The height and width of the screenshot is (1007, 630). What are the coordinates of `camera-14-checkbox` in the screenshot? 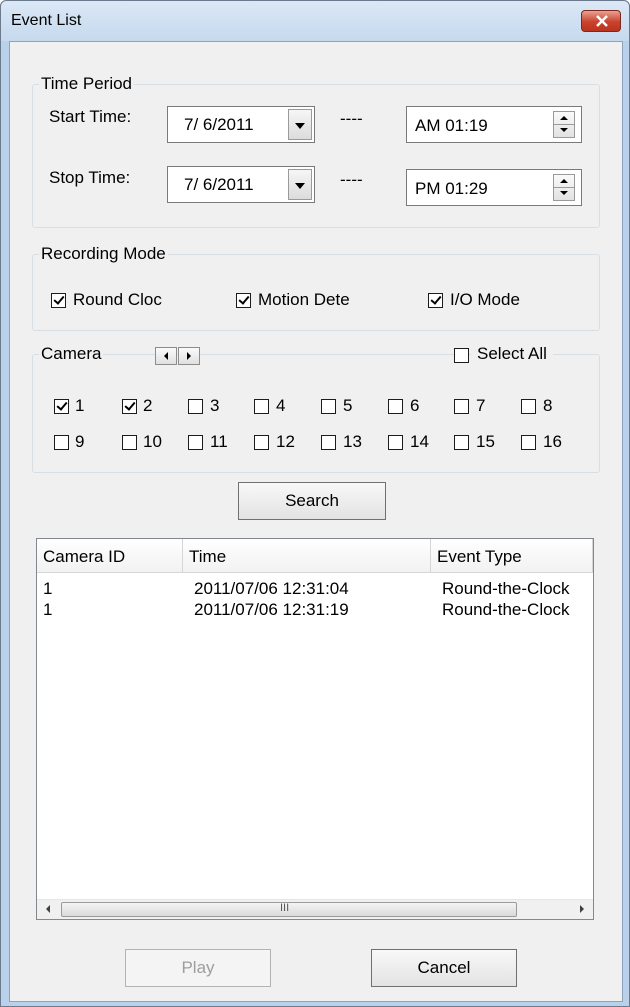 It's located at (395, 442).